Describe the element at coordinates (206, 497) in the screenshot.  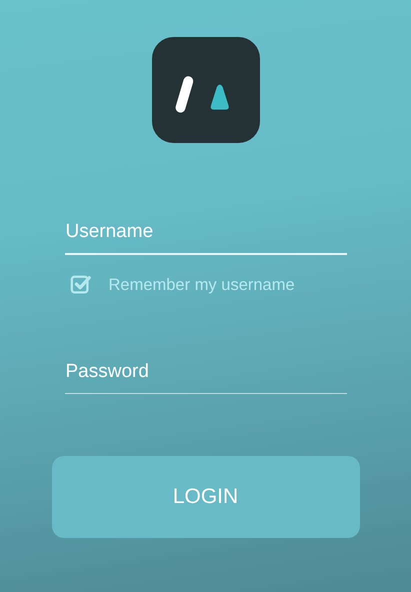
I see `login-button: LOGIN` at that location.